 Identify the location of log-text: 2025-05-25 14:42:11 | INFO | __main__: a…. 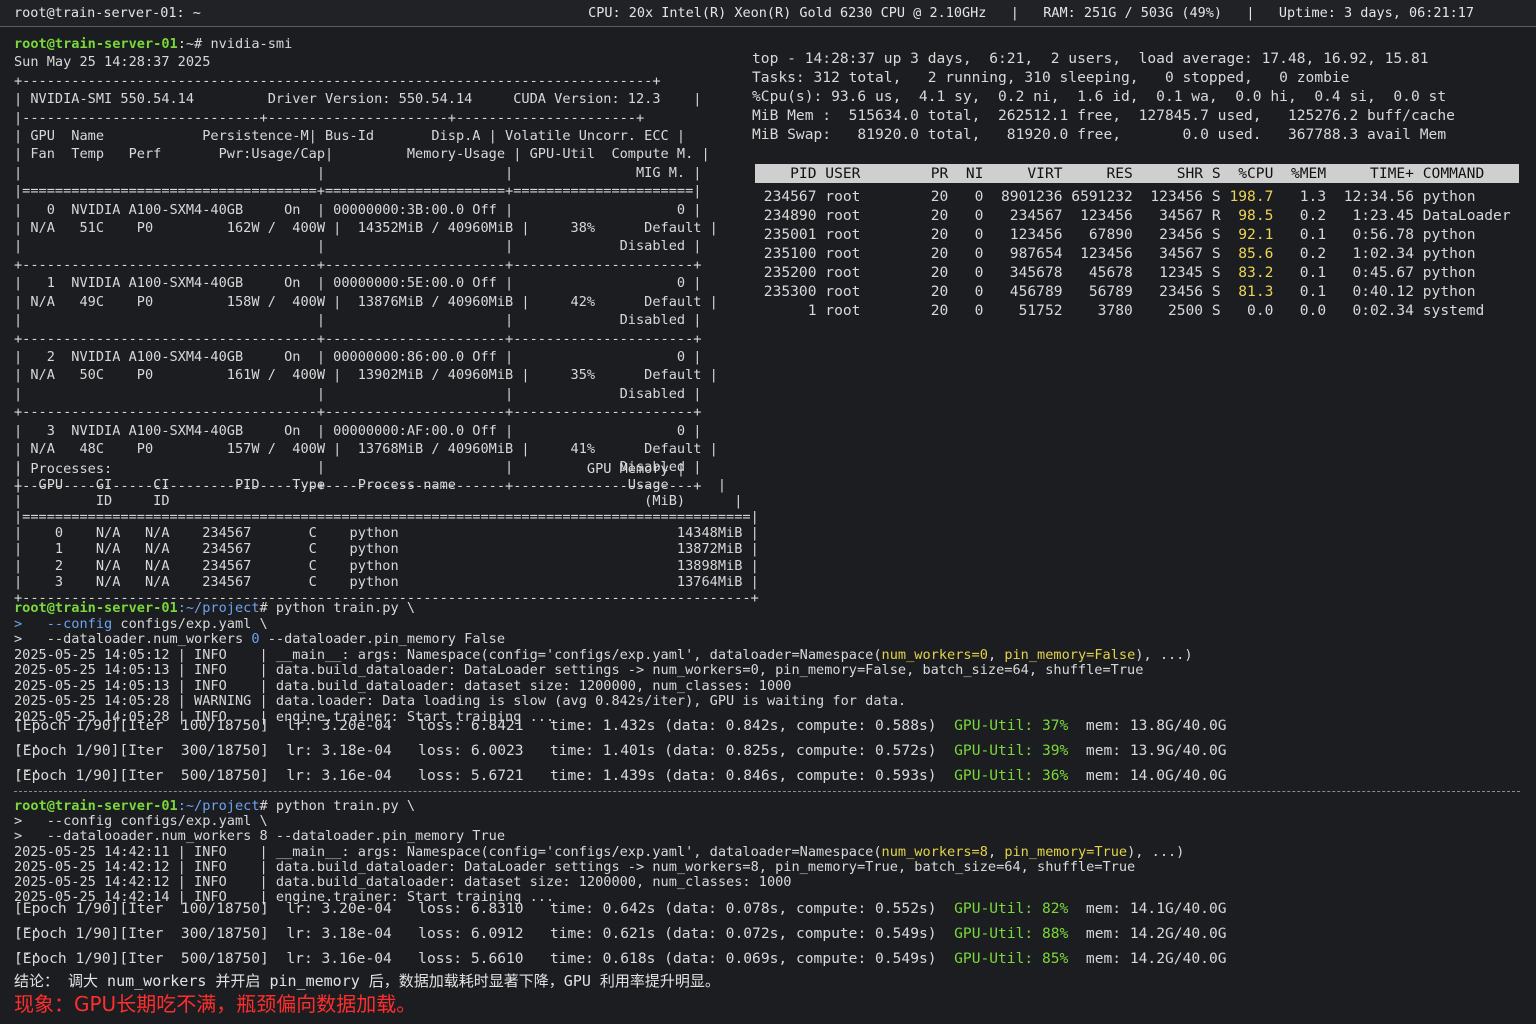
(448, 851).